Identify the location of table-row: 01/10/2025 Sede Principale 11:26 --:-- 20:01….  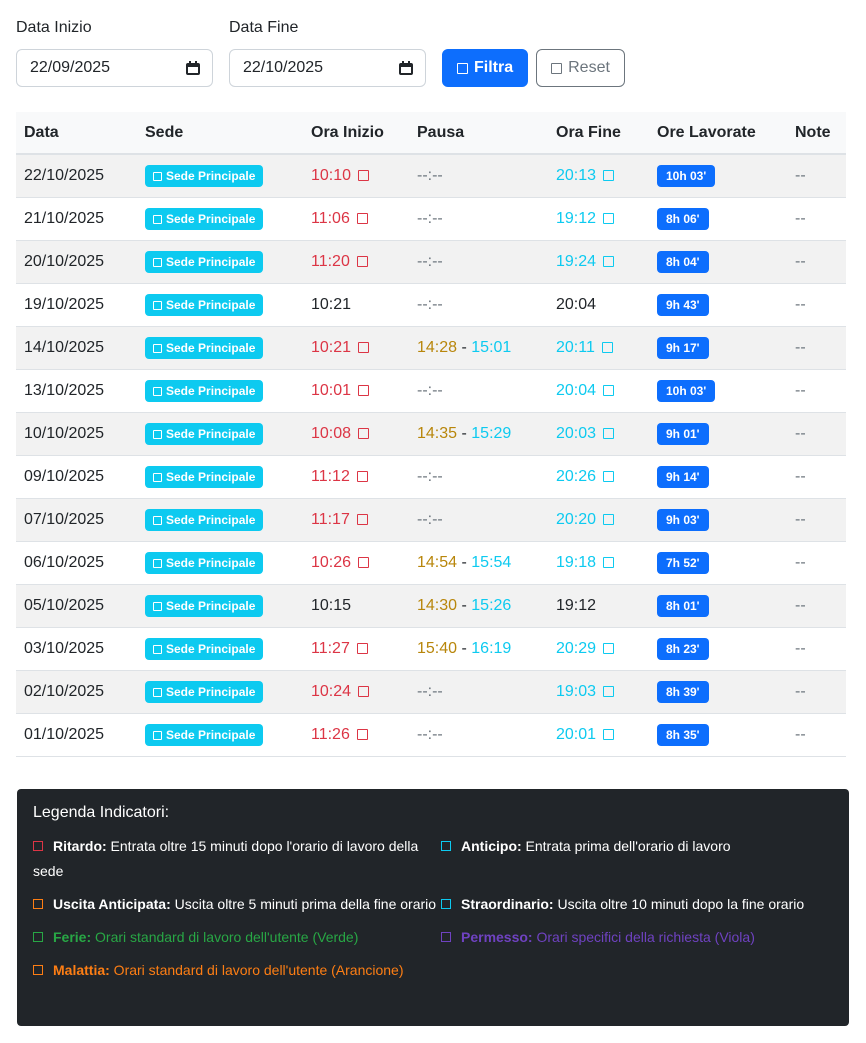
(431, 735).